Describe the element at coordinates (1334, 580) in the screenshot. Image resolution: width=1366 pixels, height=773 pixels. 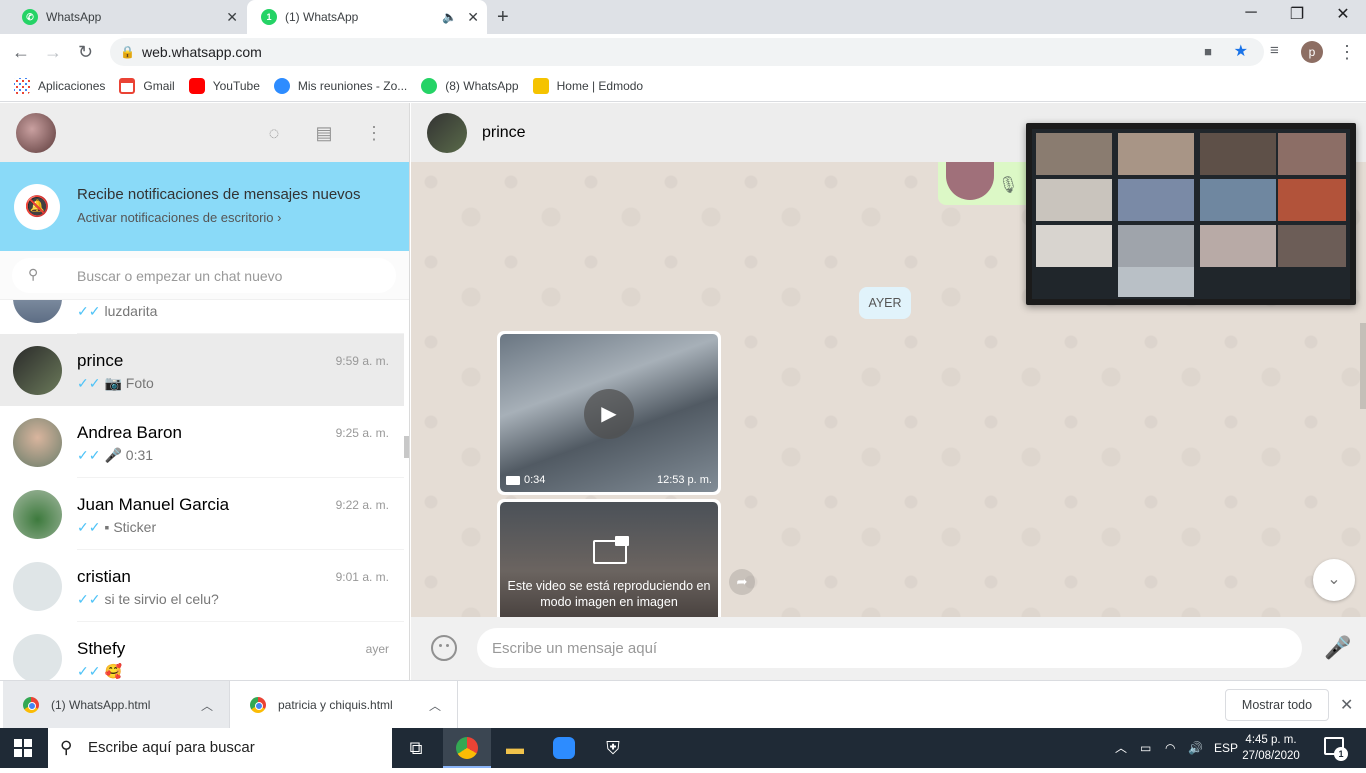
I see `scroll-down-icon: ⌄` at that location.